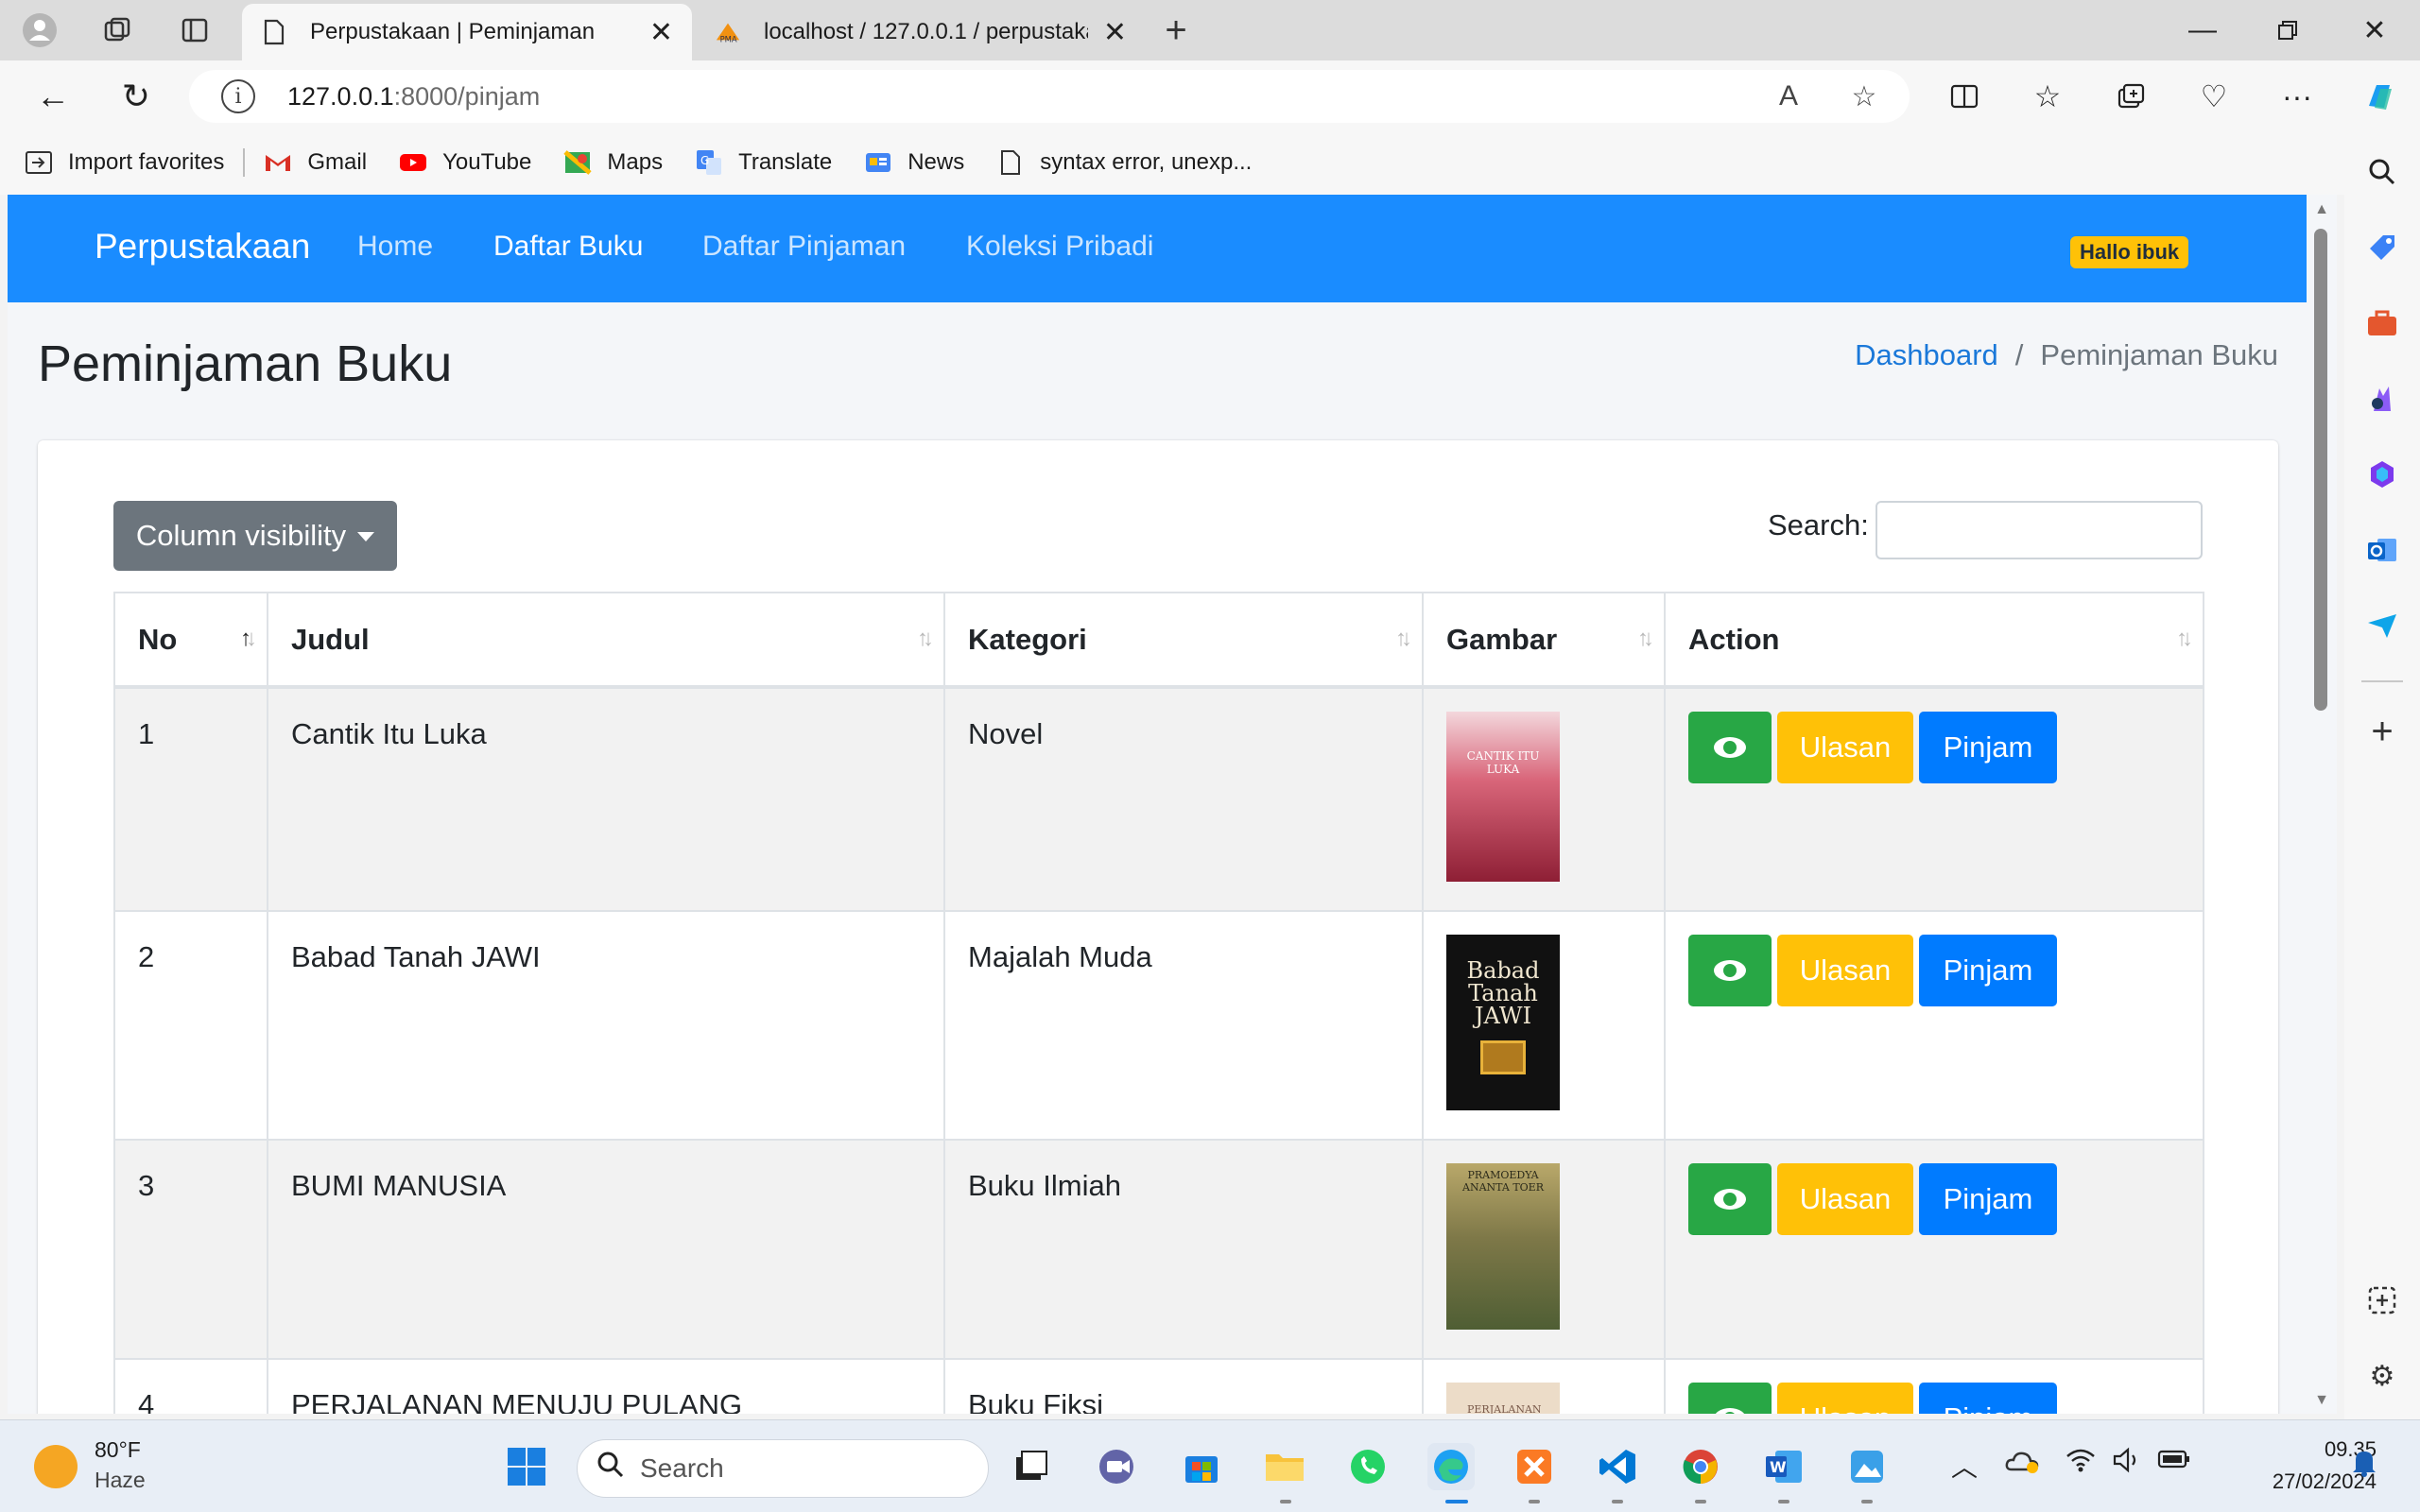 This screenshot has width=2420, height=1512. I want to click on microsoft-365-icon, so click(2382, 474).